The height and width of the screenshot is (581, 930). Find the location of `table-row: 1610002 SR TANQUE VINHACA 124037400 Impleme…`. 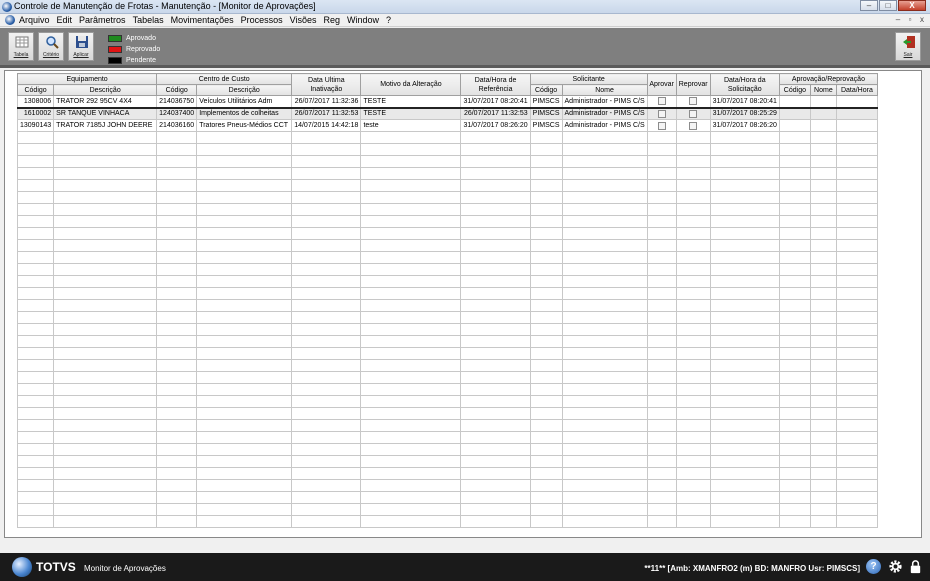

table-row: 1610002 SR TANQUE VINHACA 124037400 Impleme… is located at coordinates (447, 113).